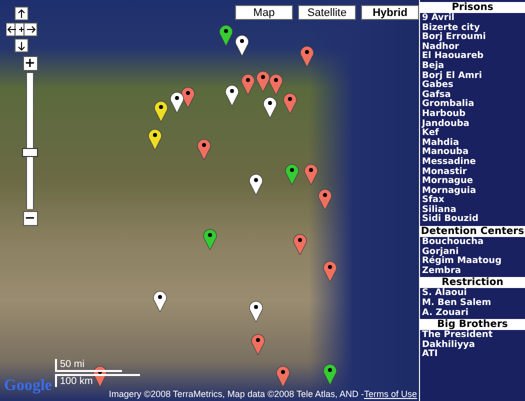  What do you see at coordinates (472, 282) in the screenshot?
I see `section-heading: Restriction` at bounding box center [472, 282].